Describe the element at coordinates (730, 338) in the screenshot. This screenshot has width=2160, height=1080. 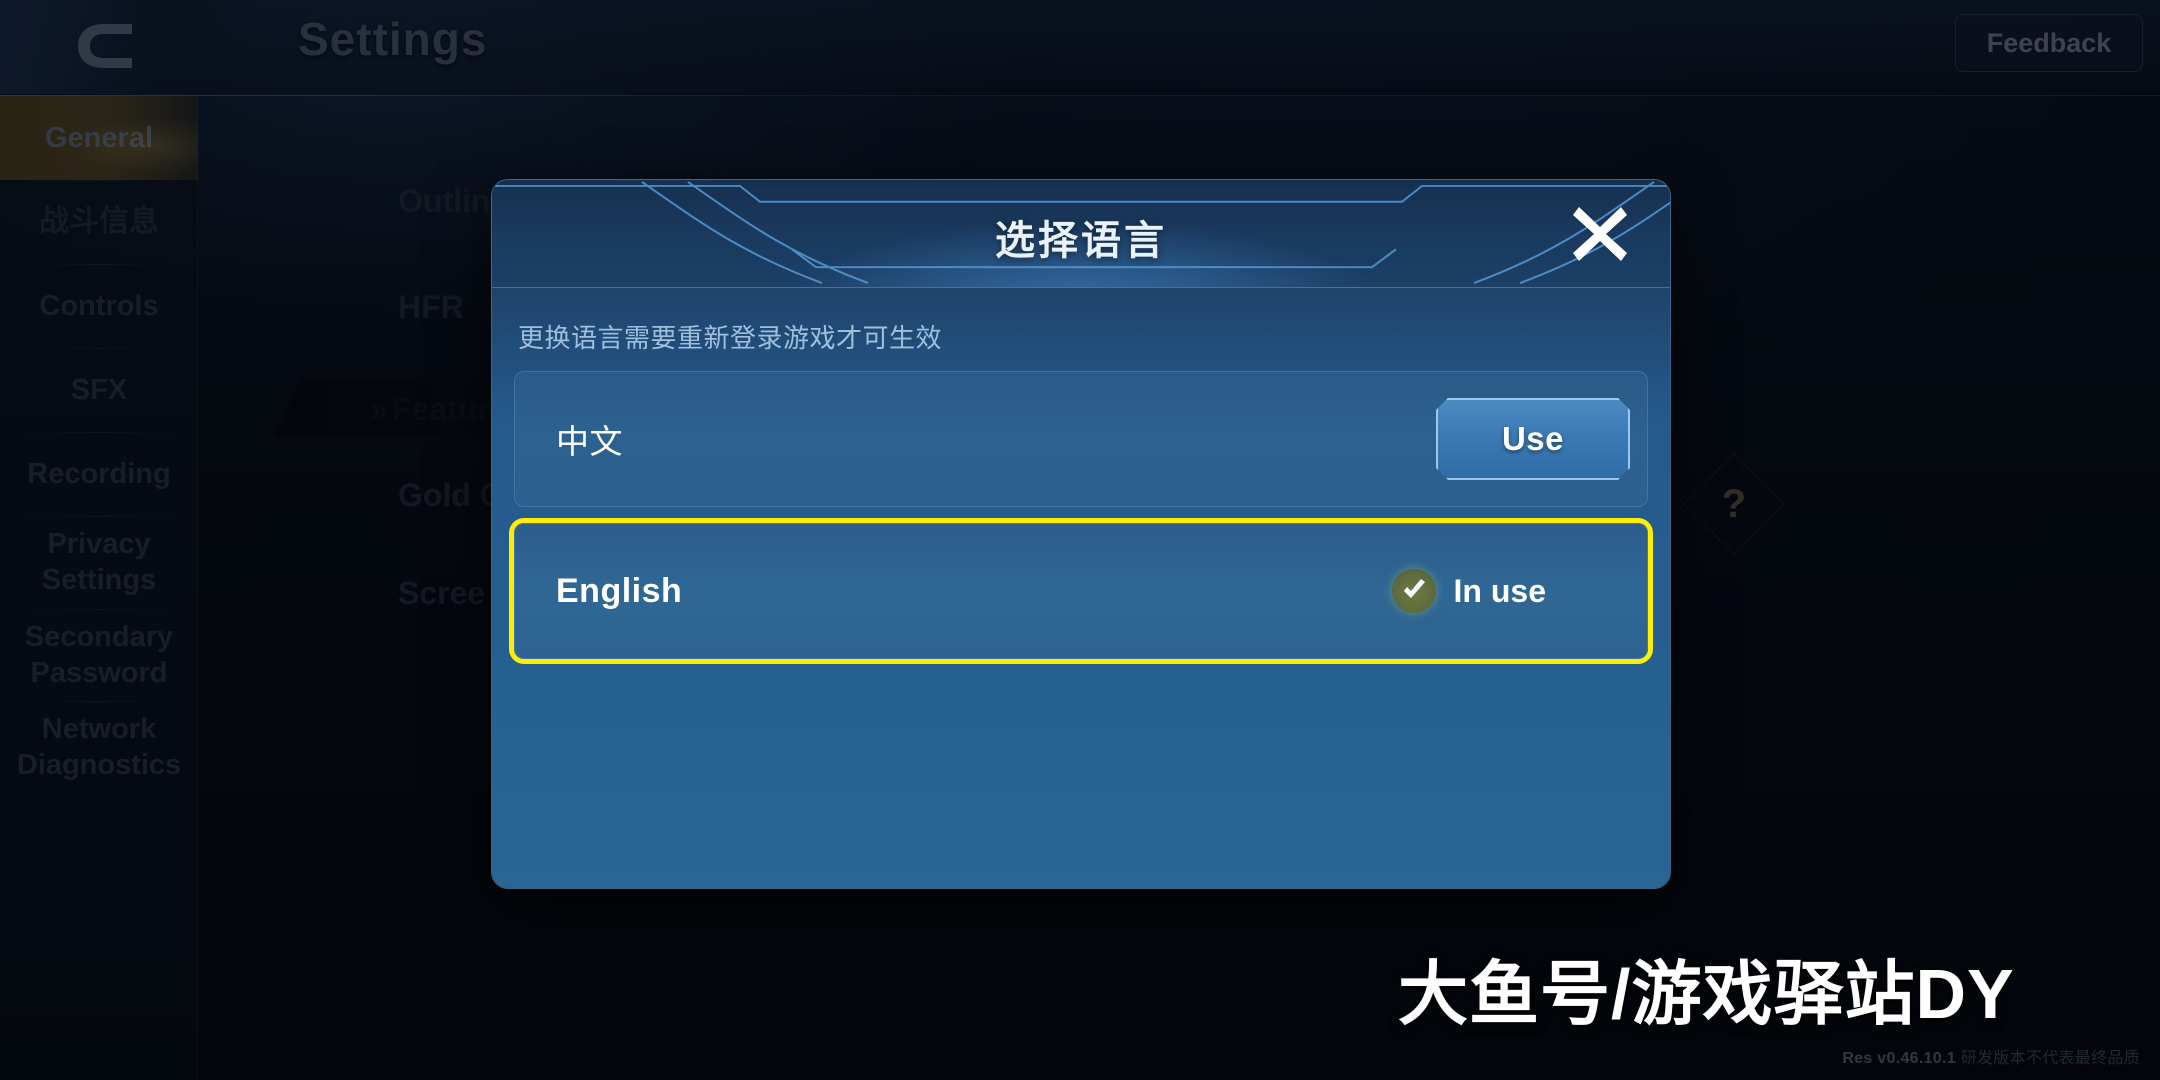
I see `dialog-note: 更换语言需要重新登录游戏才可生效` at that location.